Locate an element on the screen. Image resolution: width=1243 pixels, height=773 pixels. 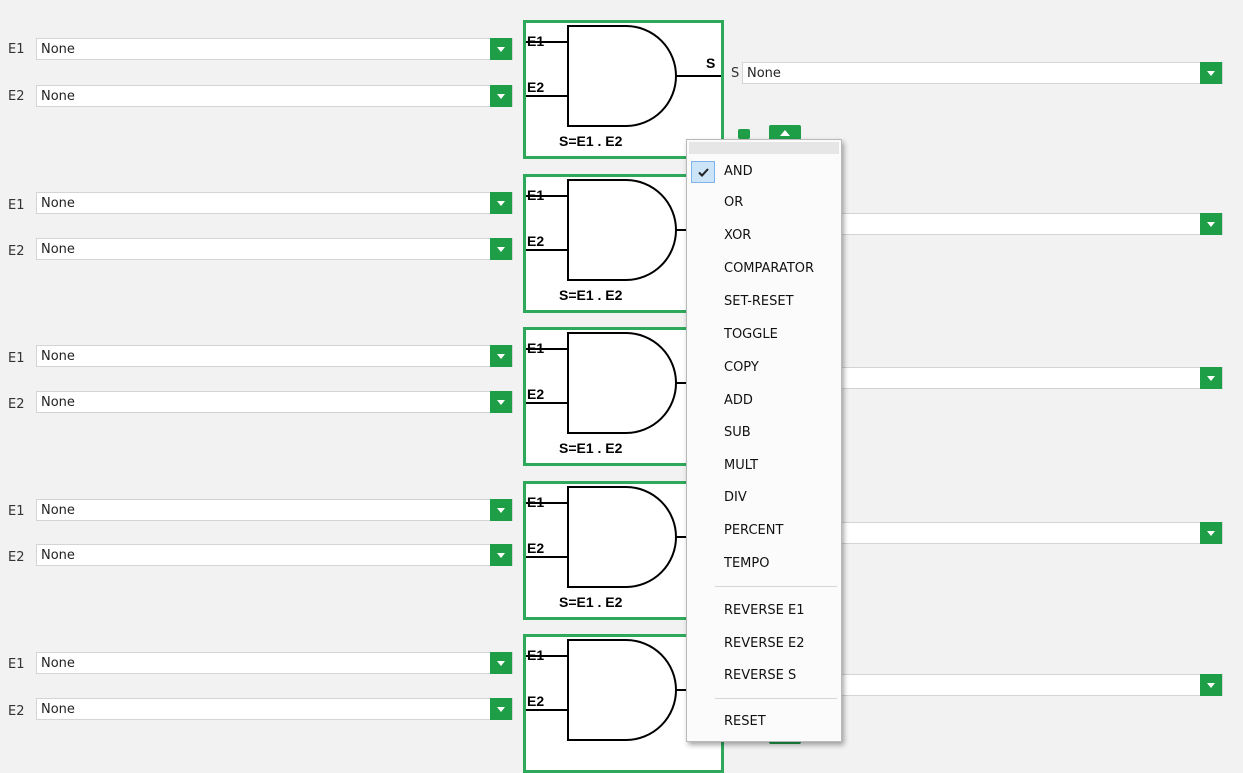
menu-item-label: REVERSE E2 is located at coordinates (764, 643).